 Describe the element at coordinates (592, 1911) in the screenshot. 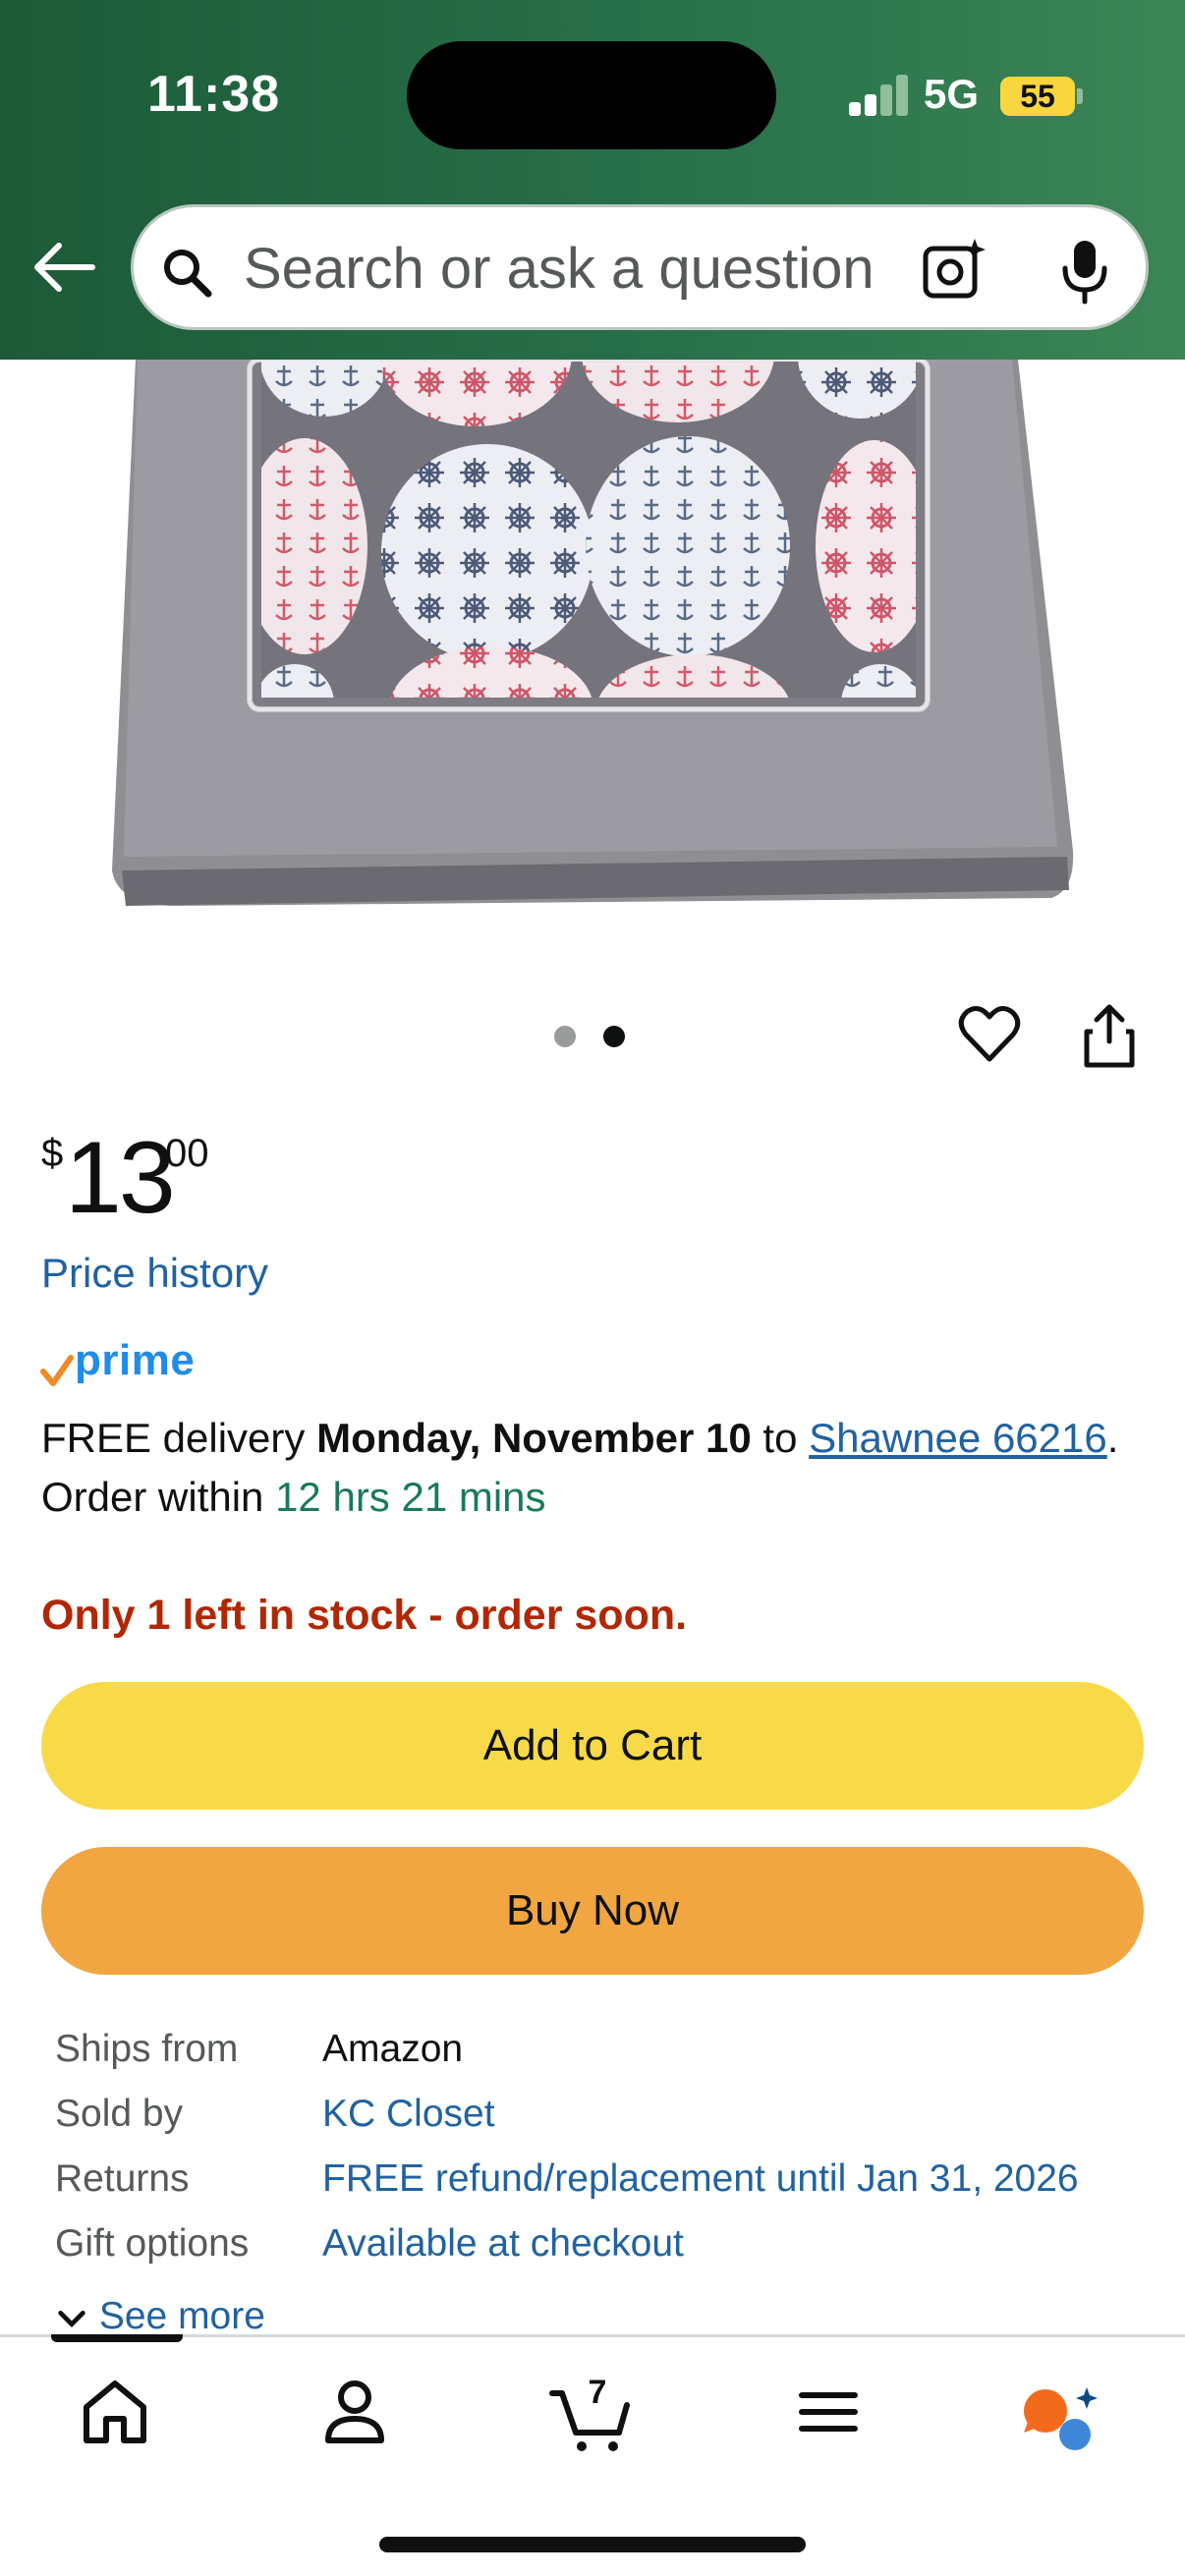

I see `buy-now-button: Buy Now` at that location.